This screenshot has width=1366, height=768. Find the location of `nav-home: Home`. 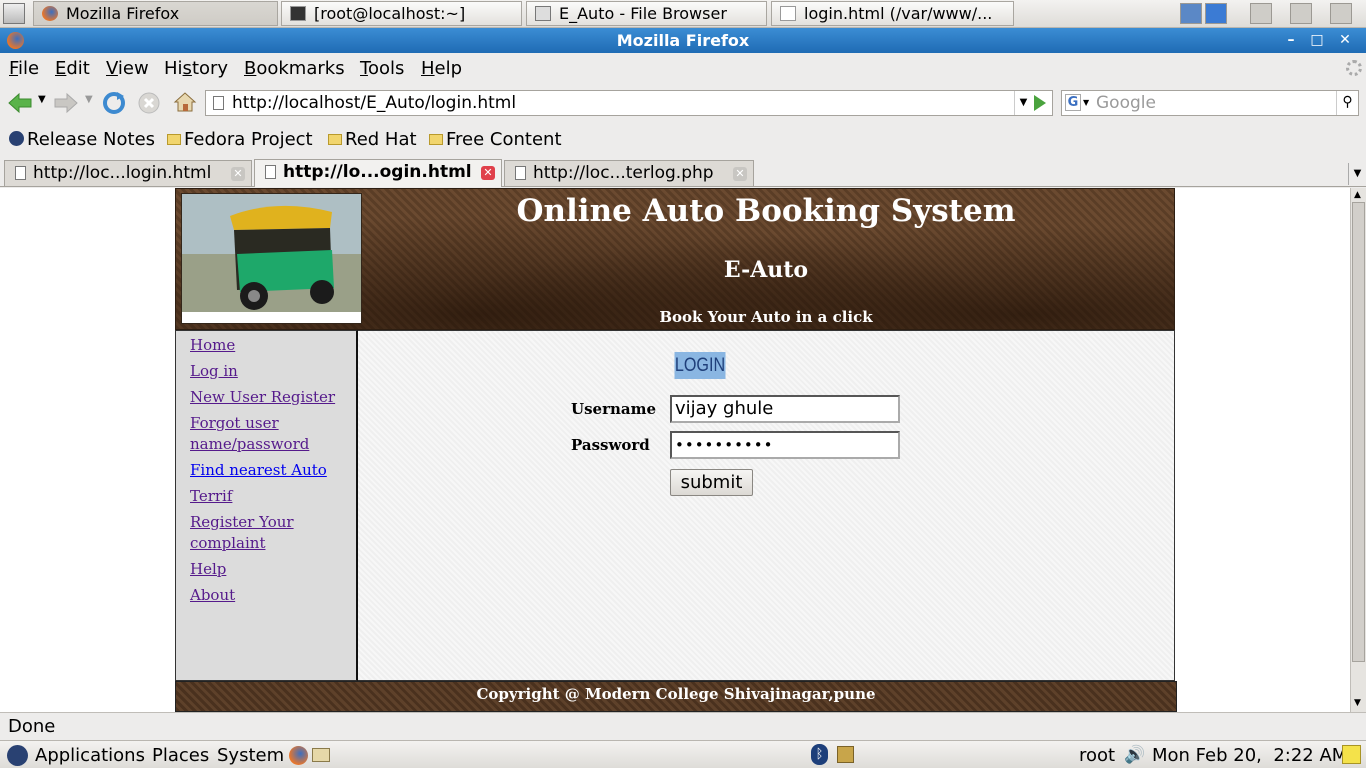

nav-home: Home is located at coordinates (212, 345).